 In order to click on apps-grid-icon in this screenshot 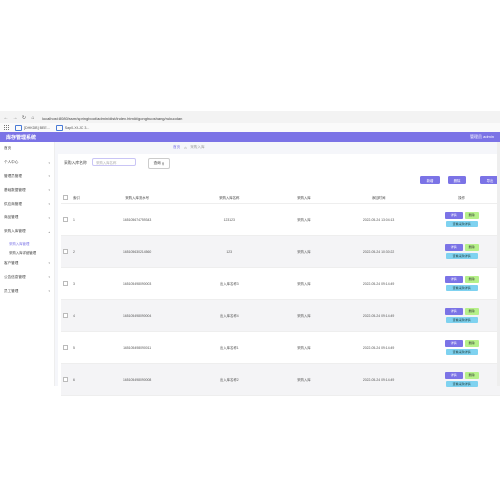, I will do `click(6, 127)`.